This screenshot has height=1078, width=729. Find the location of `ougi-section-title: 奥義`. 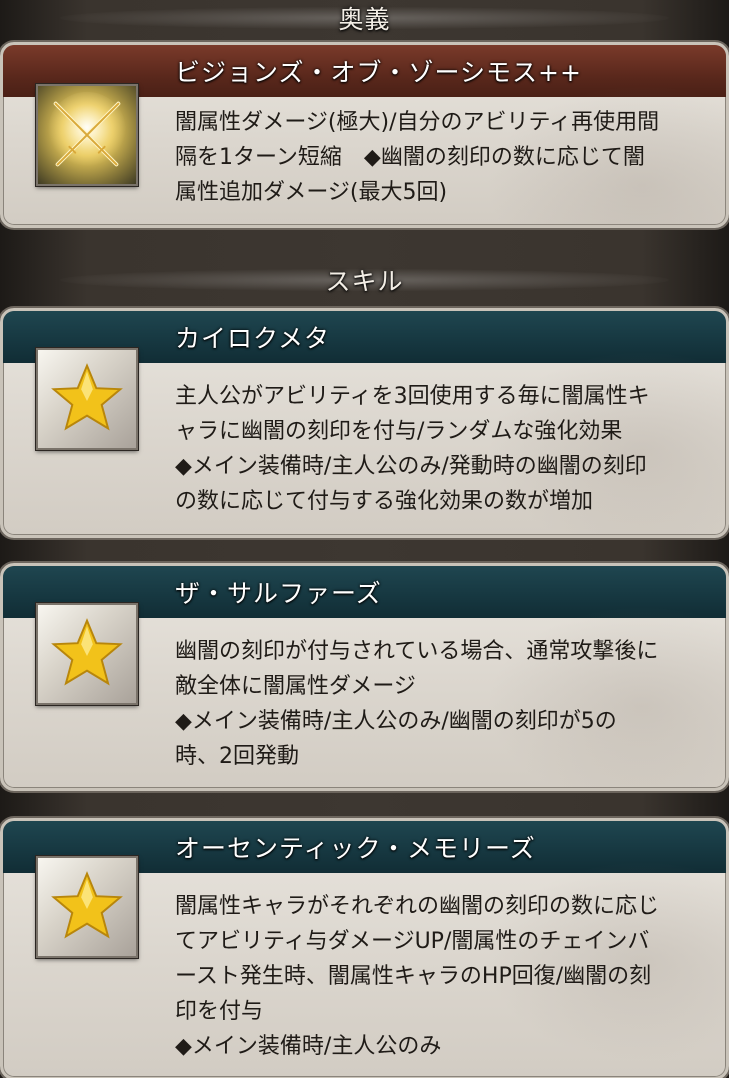

ougi-section-title: 奥義 is located at coordinates (364, 19).